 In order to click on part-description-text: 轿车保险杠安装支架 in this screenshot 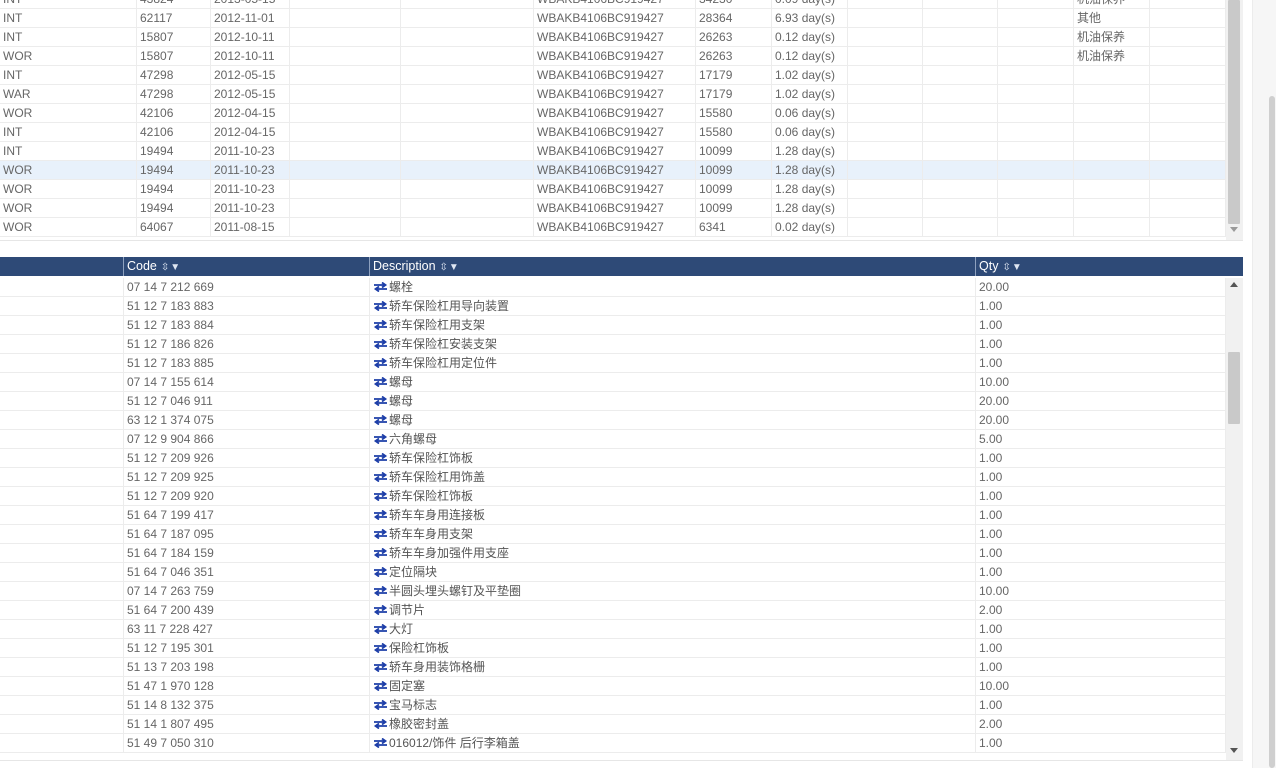, I will do `click(443, 344)`.